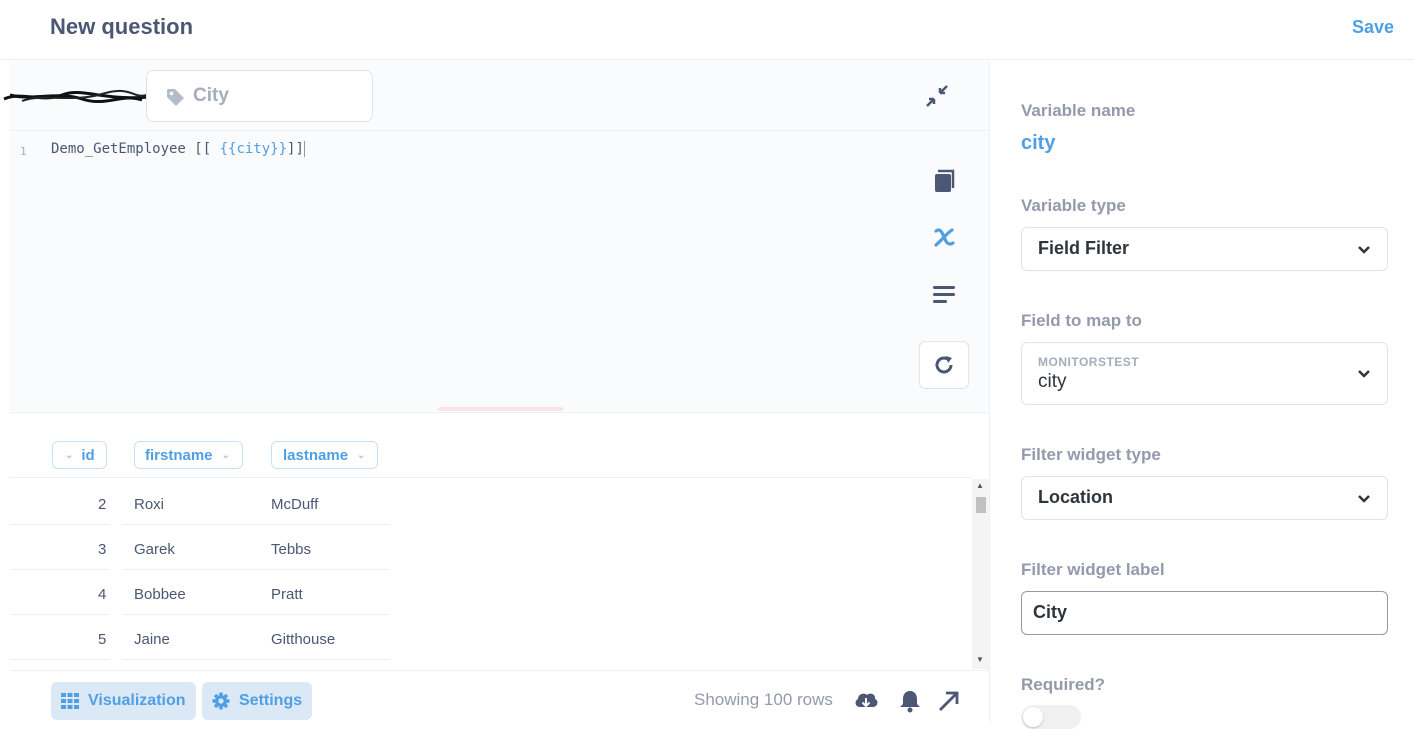 This screenshot has width=1414, height=729. What do you see at coordinates (1204, 498) in the screenshot?
I see `widget-type-select: Location` at bounding box center [1204, 498].